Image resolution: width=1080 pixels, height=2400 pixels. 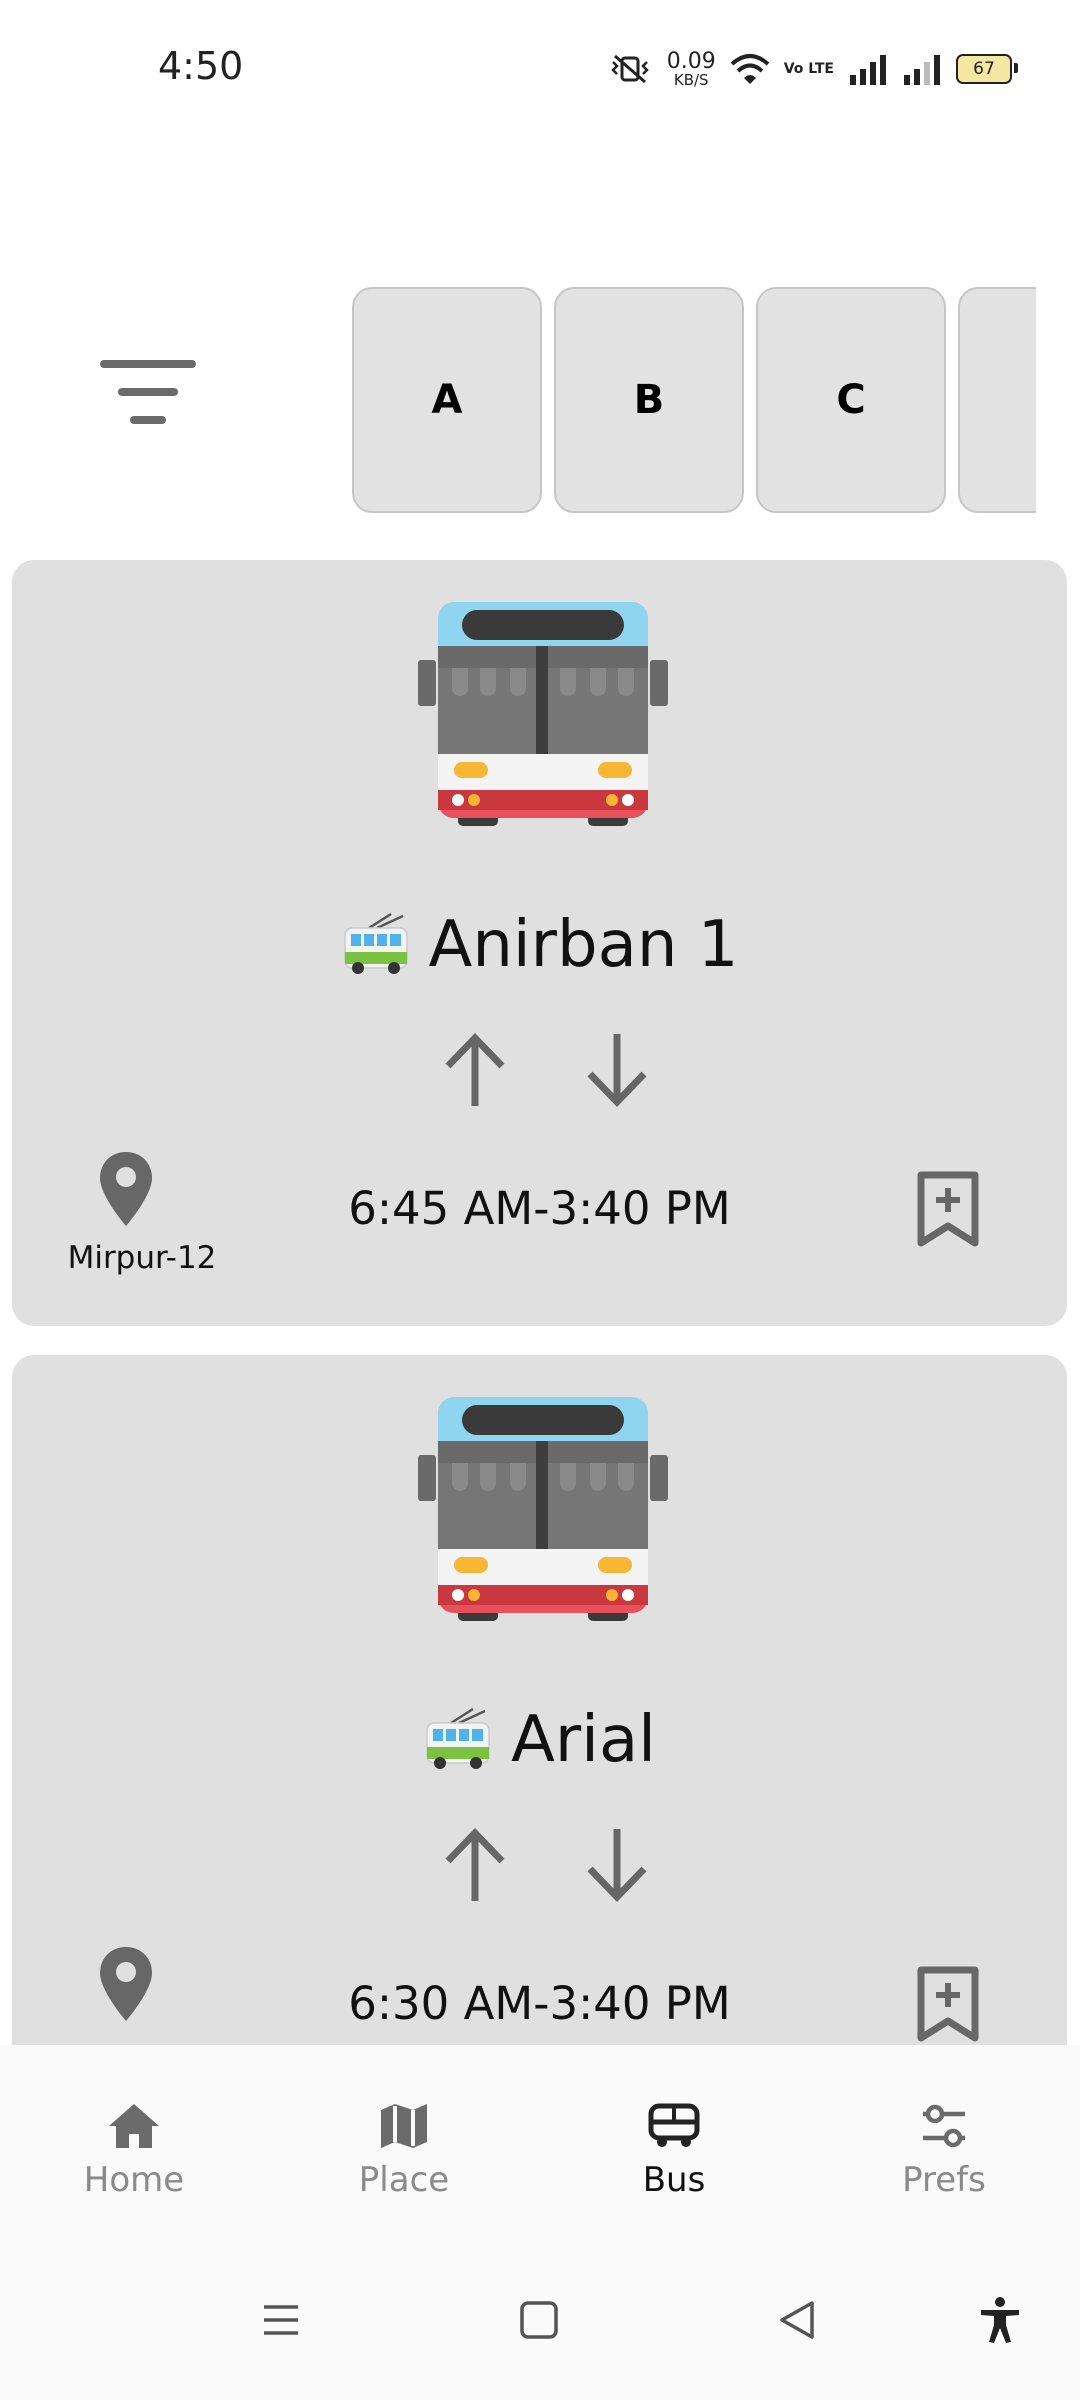 What do you see at coordinates (583, 1740) in the screenshot?
I see `route-name: Arial` at bounding box center [583, 1740].